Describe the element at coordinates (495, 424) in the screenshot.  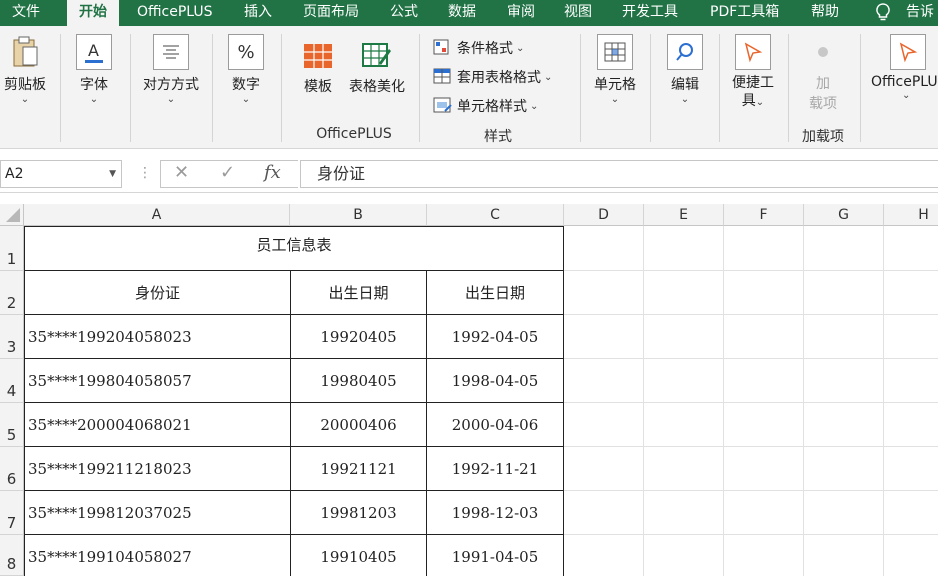
I see `cell-birth-date: 2000-04-06` at that location.